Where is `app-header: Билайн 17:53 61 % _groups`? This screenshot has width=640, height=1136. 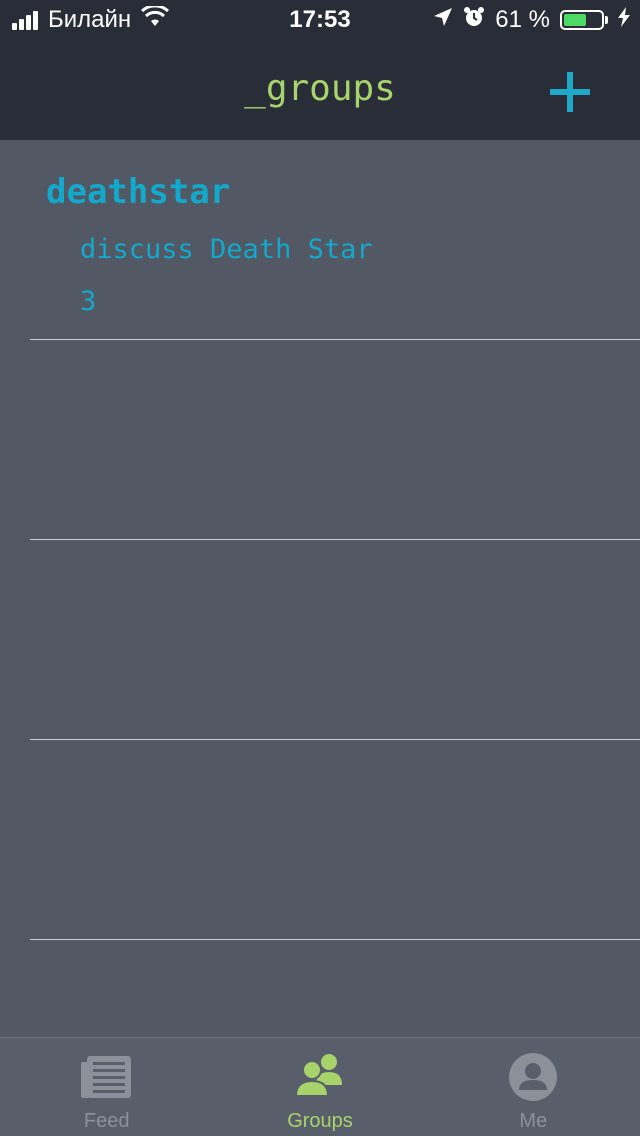 app-header: Билайн 17:53 61 % _groups is located at coordinates (320, 70).